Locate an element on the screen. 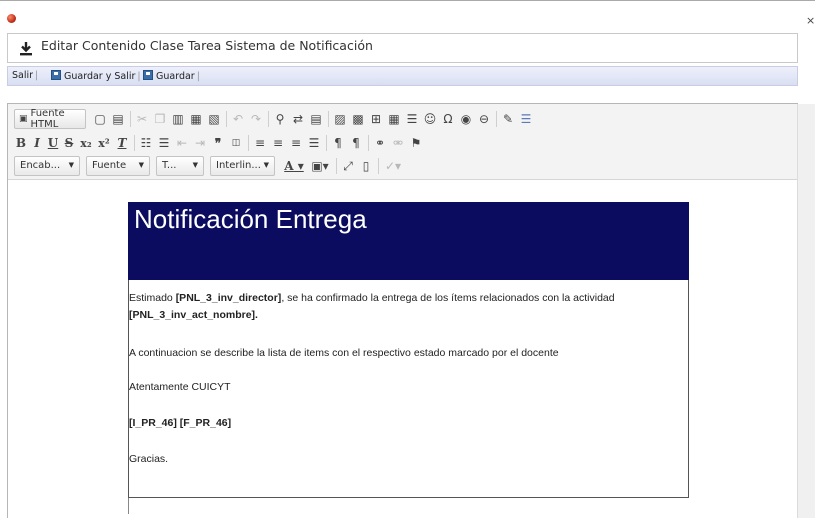 The width and height of the screenshot is (815, 518). source-icon: ▣ is located at coordinates (23, 119).